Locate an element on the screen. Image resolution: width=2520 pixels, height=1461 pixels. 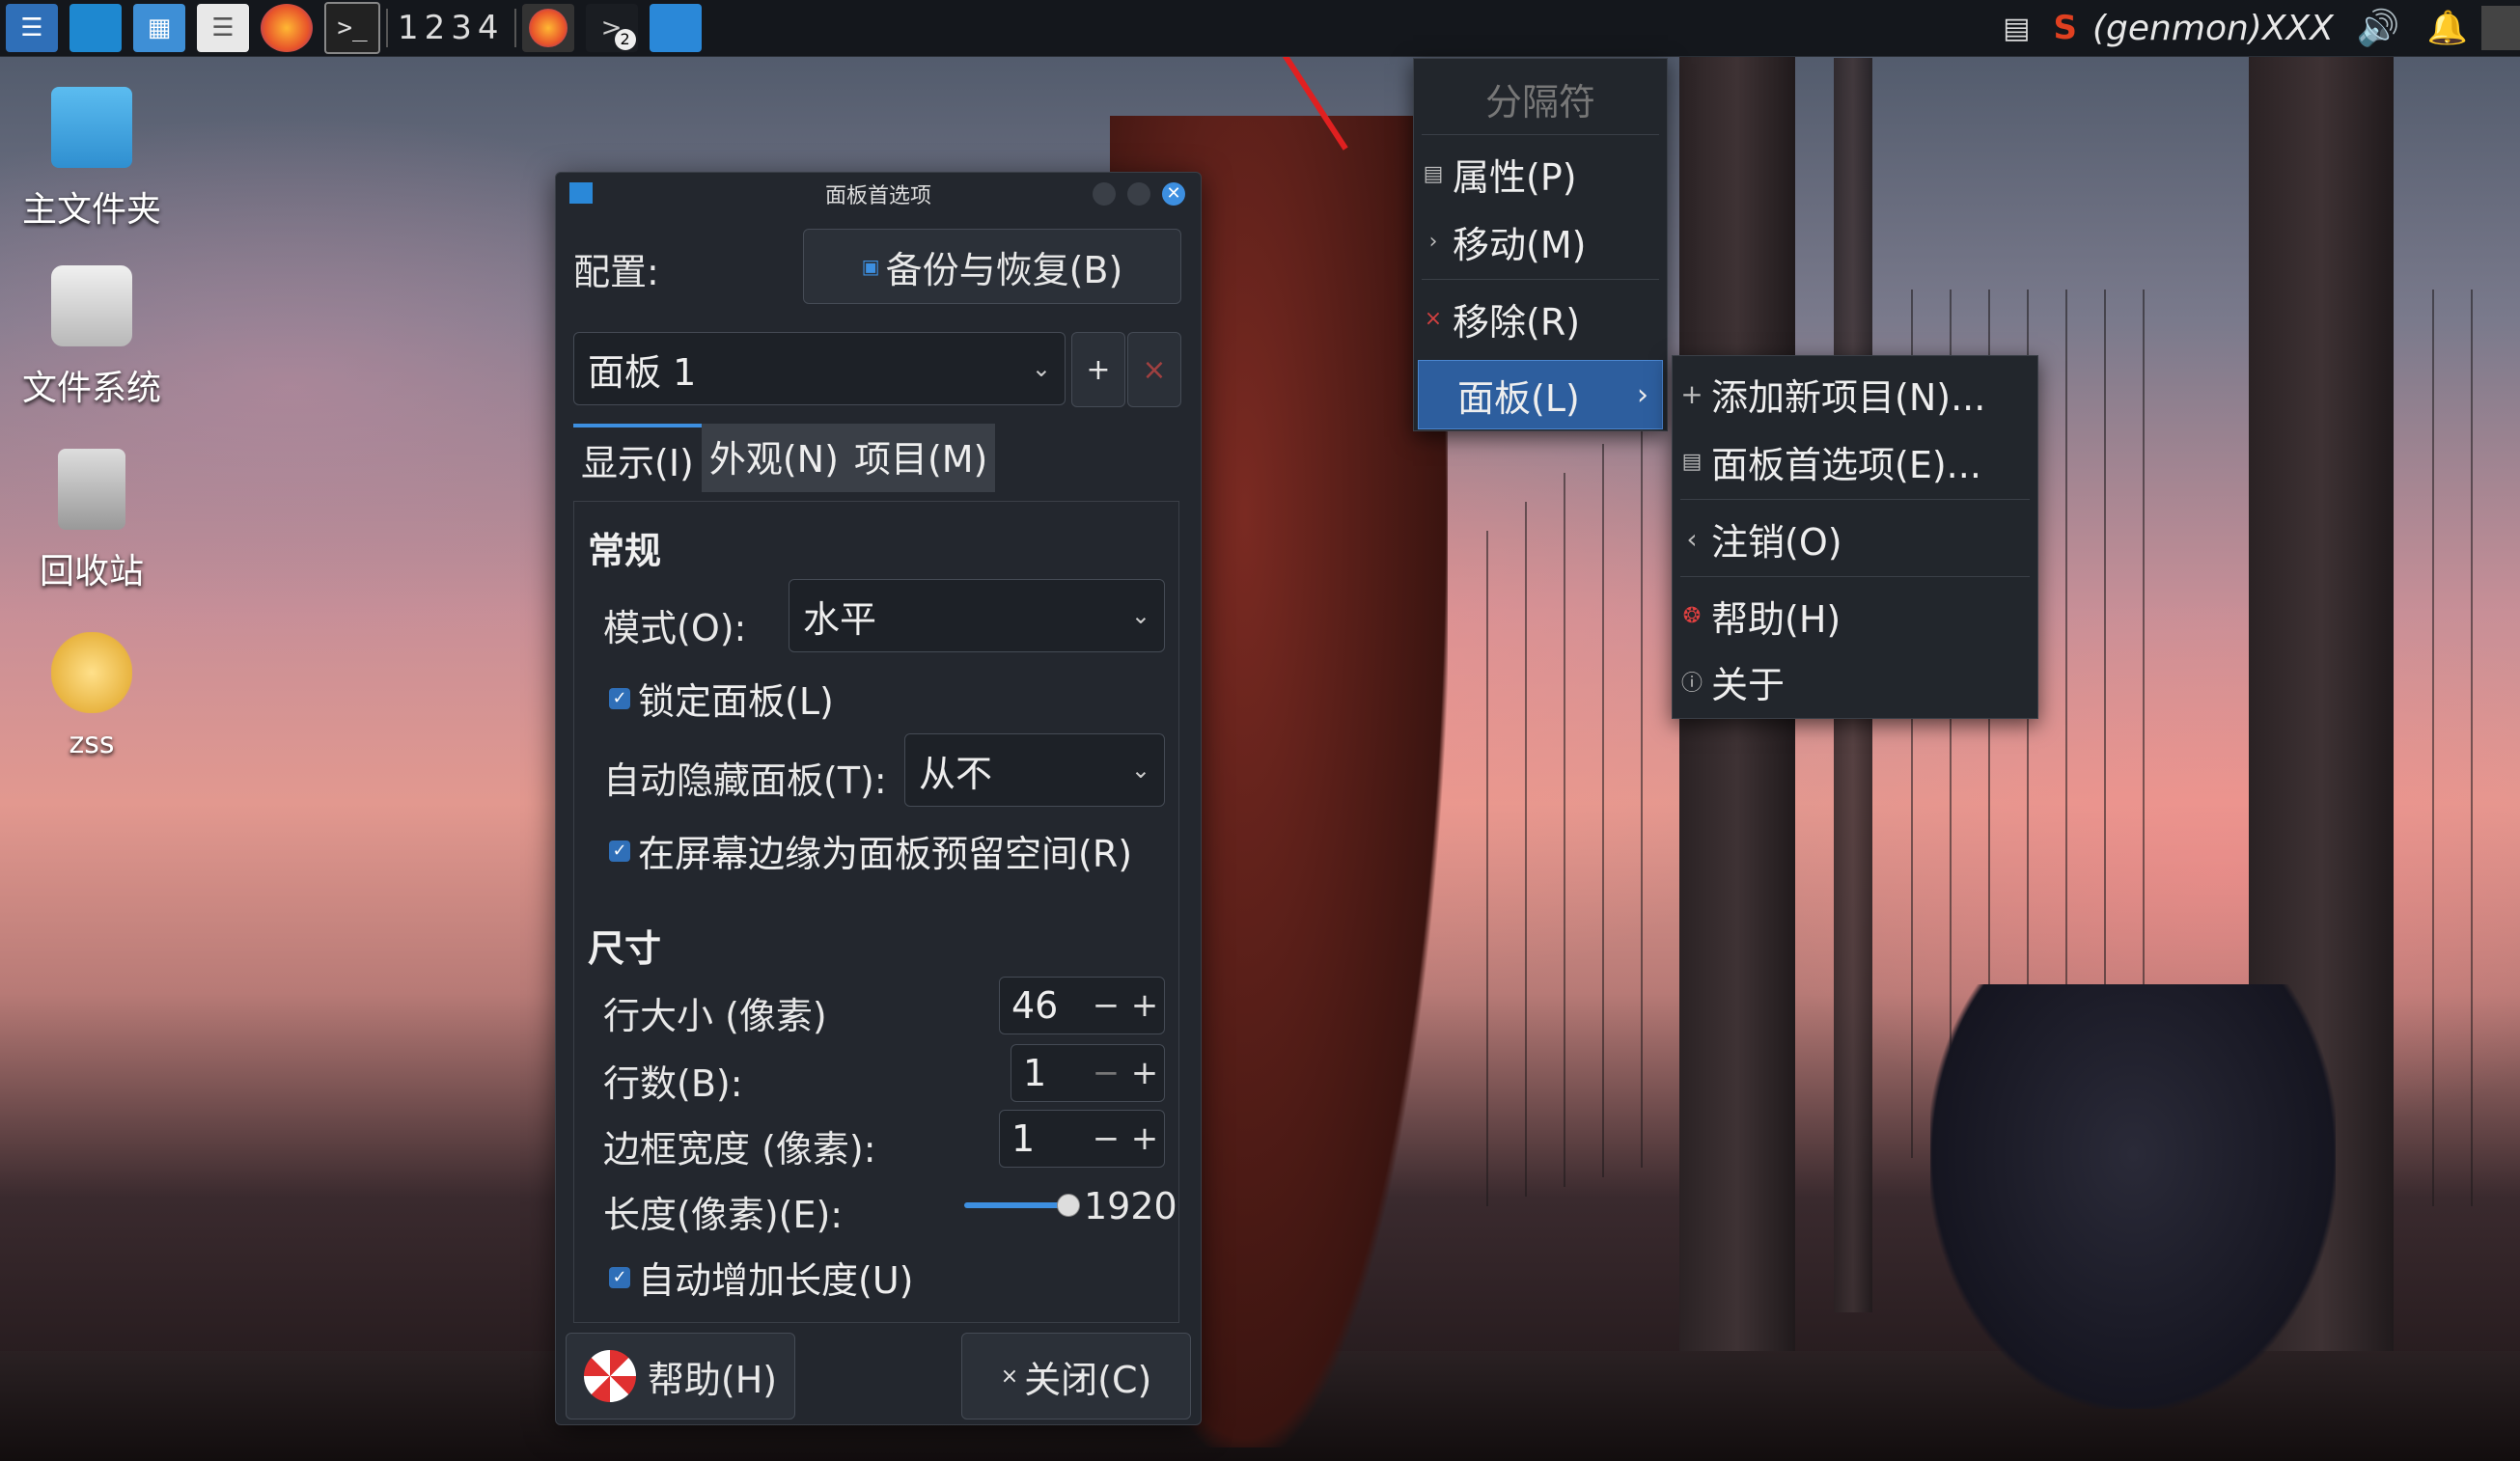
submenu-item-about: ⓘ 关于 is located at coordinates (1855, 681).